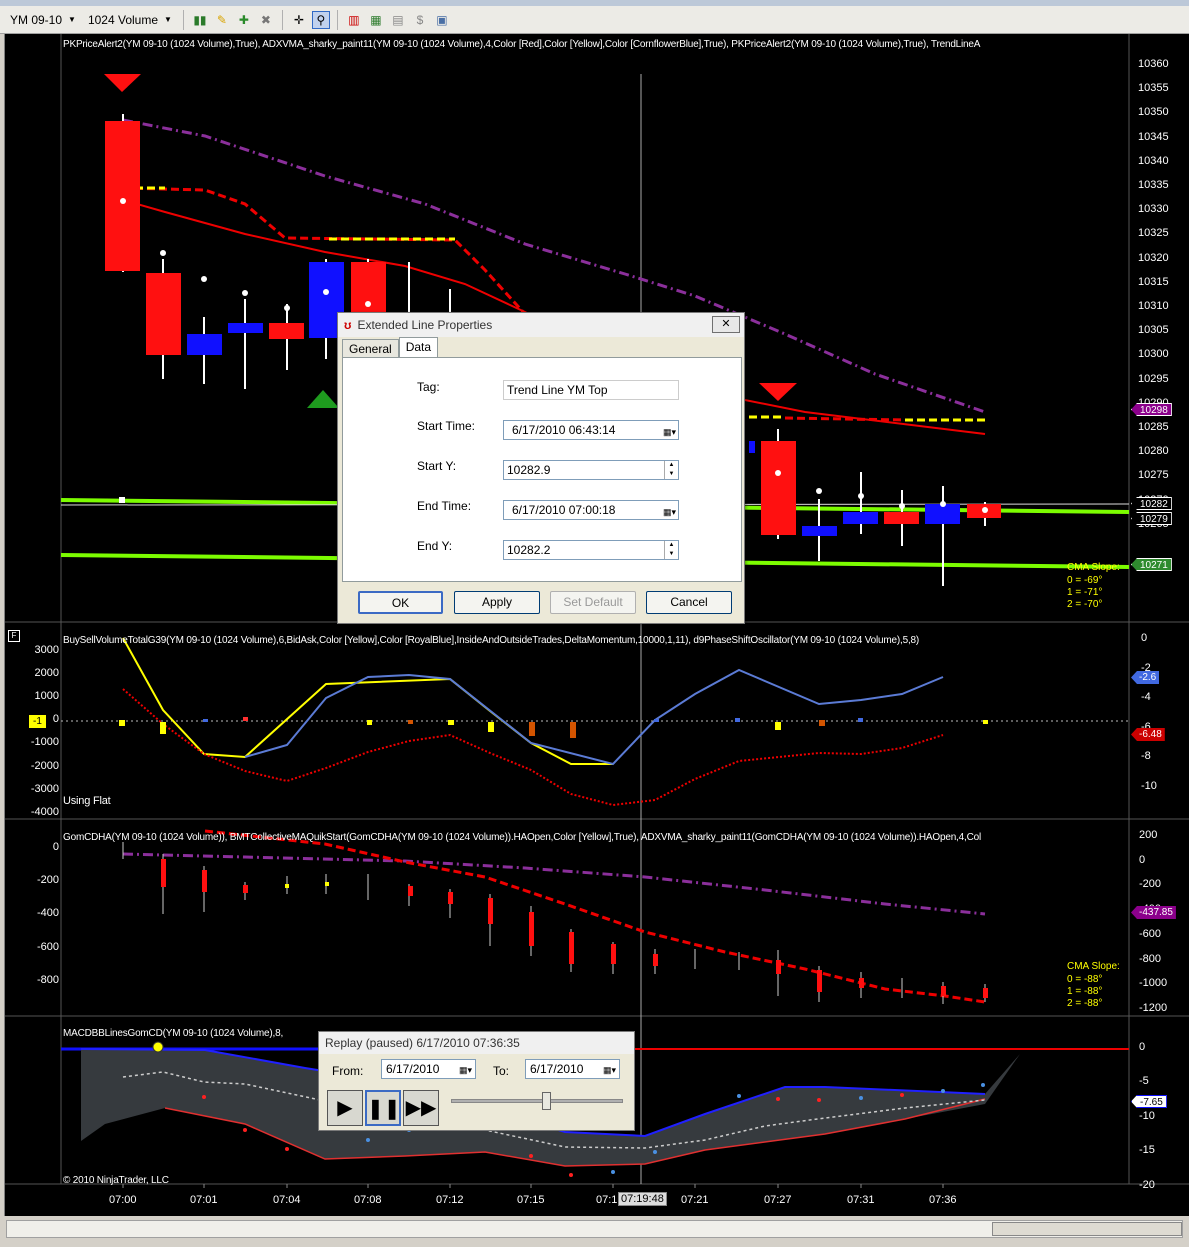 This screenshot has height=1247, width=1189. What do you see at coordinates (44, 811) in the screenshot?
I see `axis-tick-label: -4000` at bounding box center [44, 811].